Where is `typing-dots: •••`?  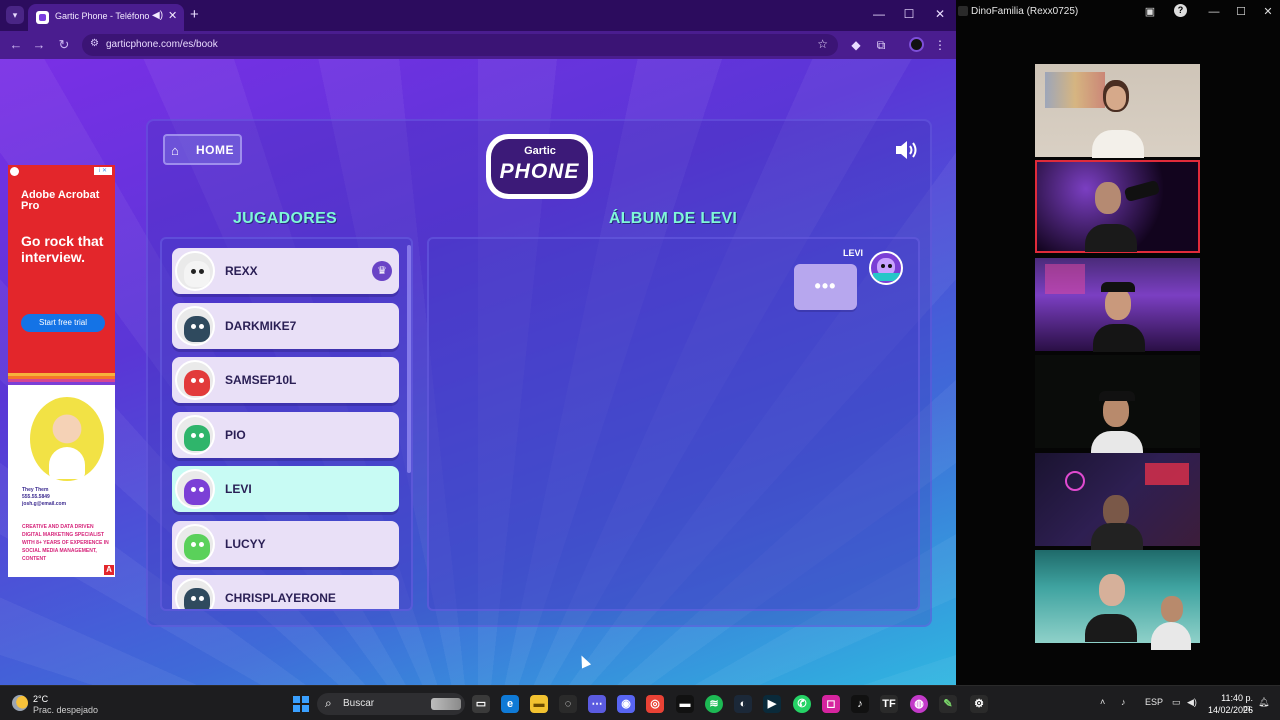 typing-dots: ••• is located at coordinates (825, 286).